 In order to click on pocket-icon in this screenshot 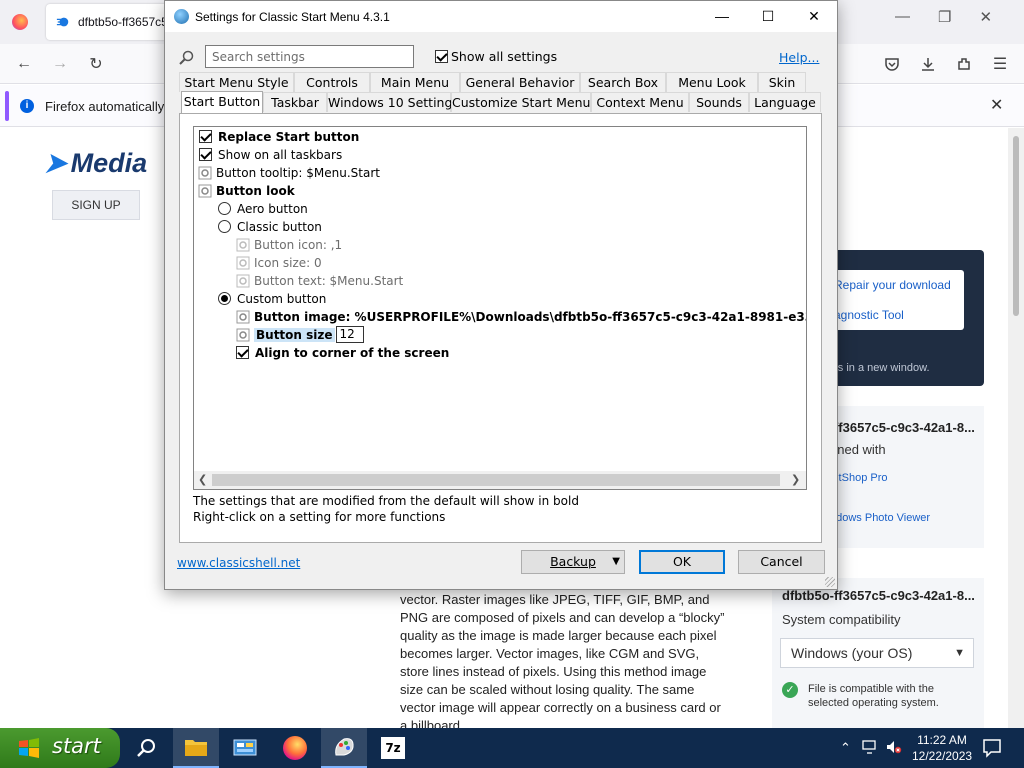, I will do `click(892, 64)`.